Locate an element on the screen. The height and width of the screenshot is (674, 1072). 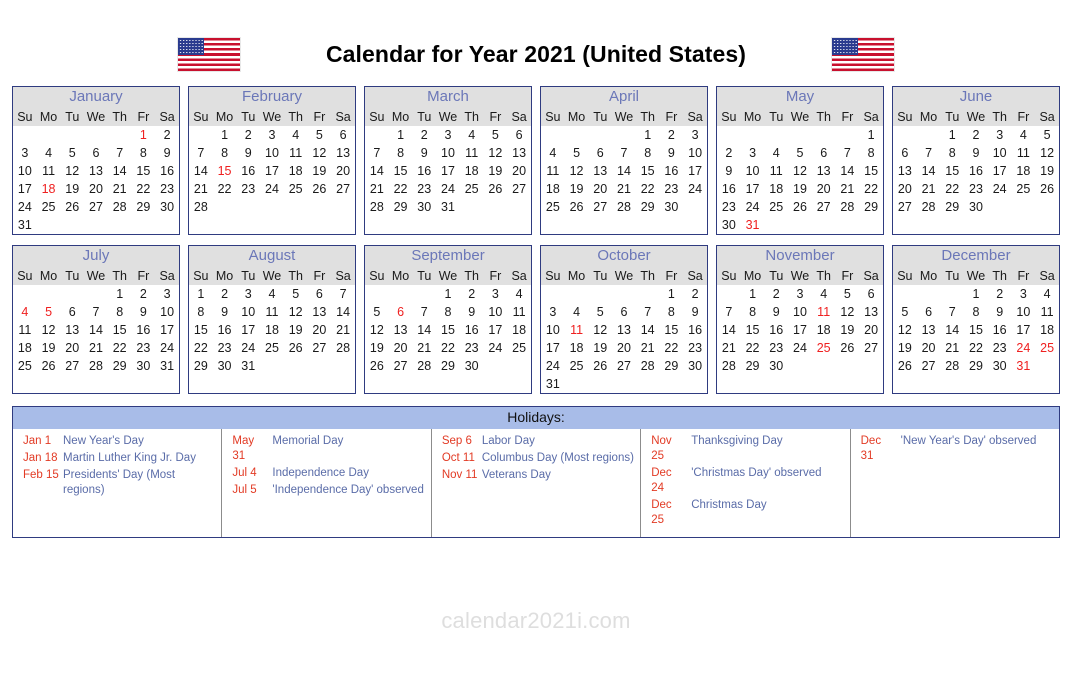
day-cell: 25 is located at coordinates (272, 348).